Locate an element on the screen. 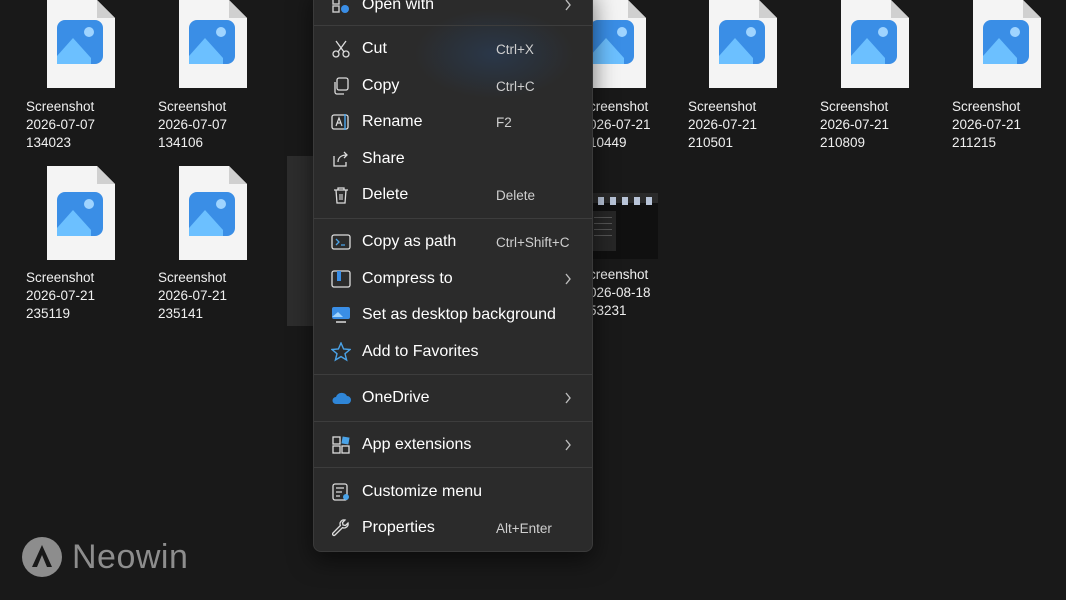 The width and height of the screenshot is (1066, 600). neowin-text: Neowin is located at coordinates (130, 556).